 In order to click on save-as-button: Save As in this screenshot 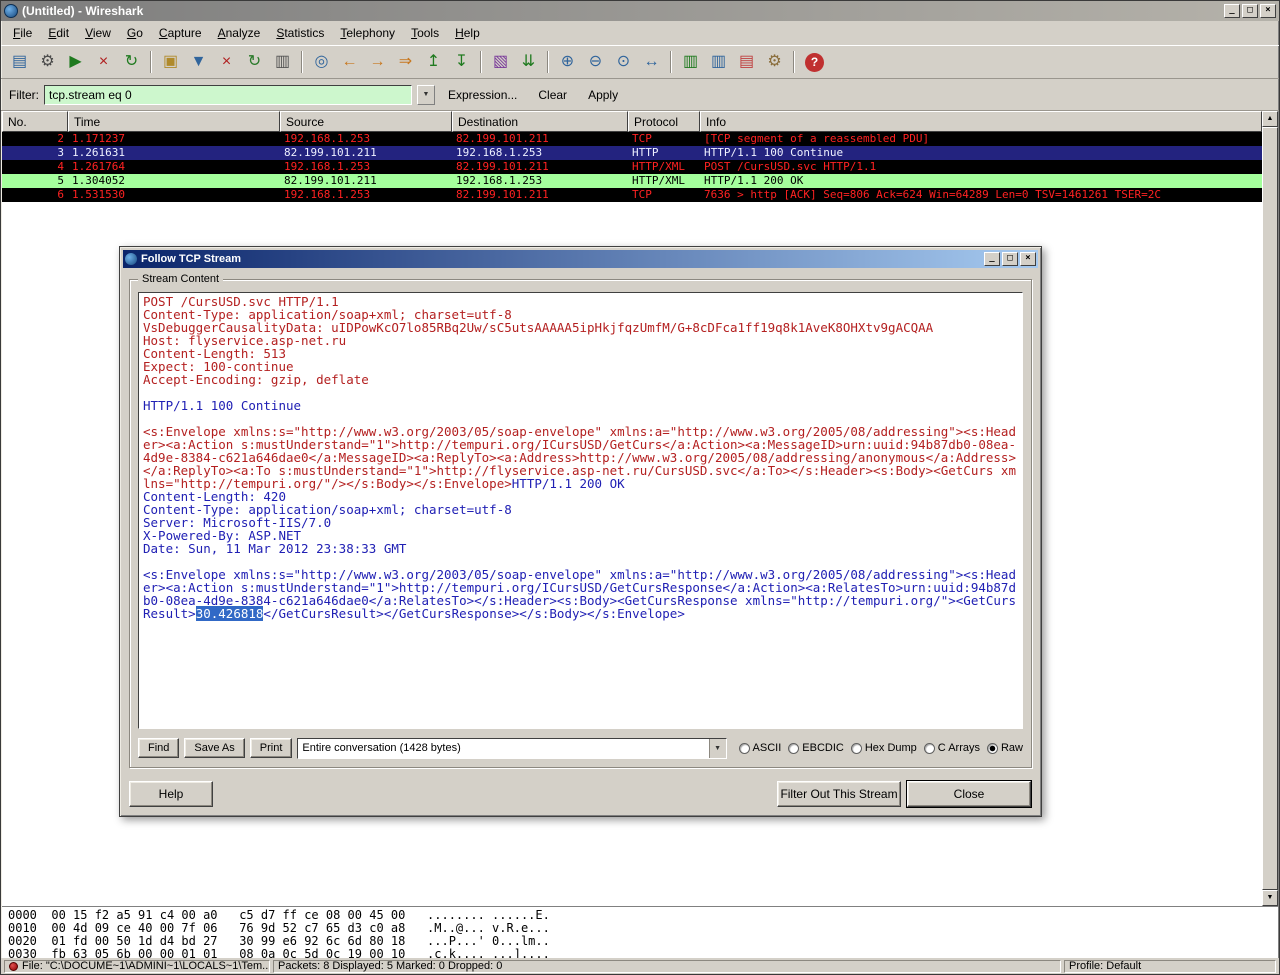, I will do `click(214, 748)`.